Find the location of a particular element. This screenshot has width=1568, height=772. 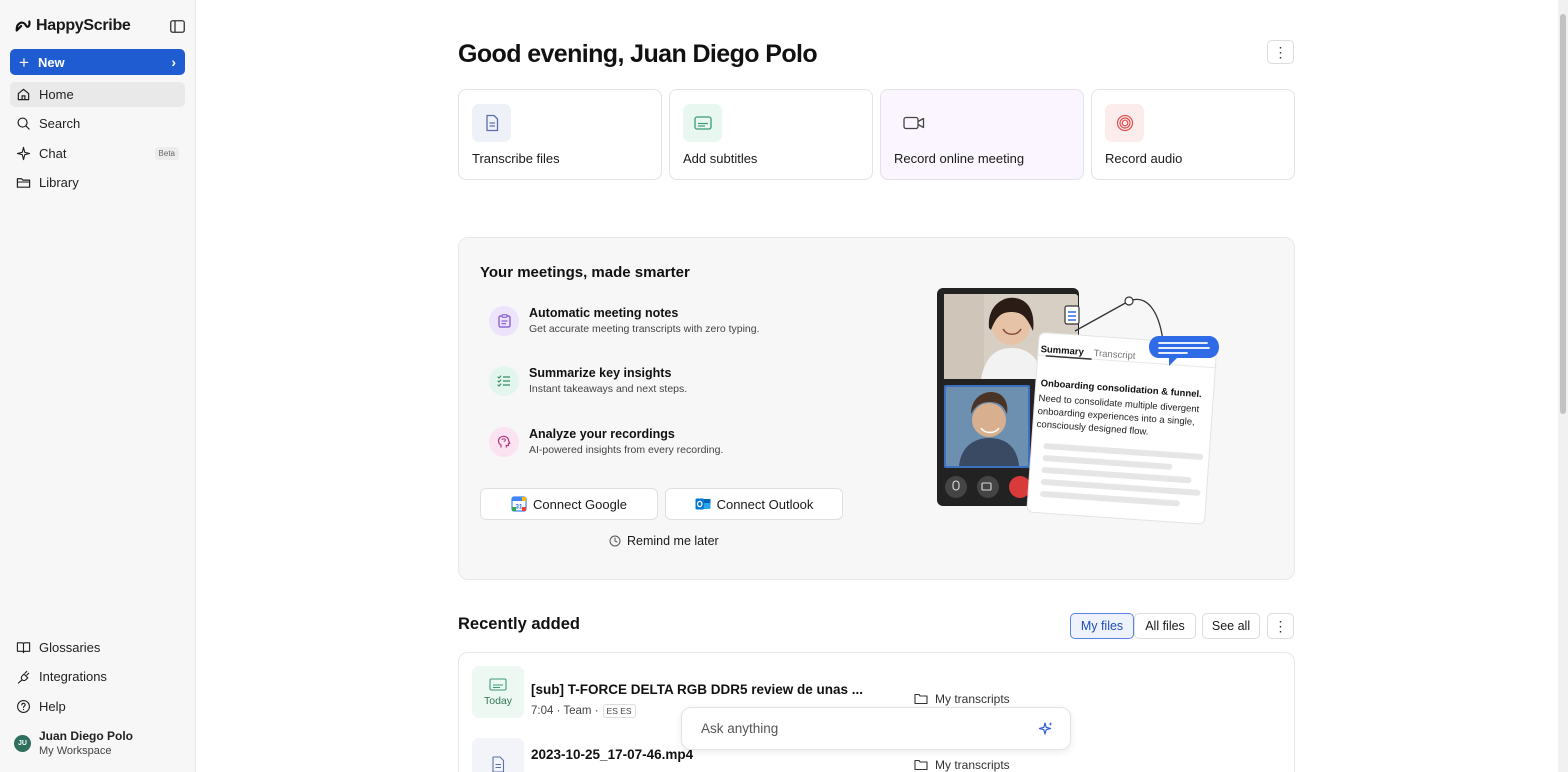

sidebar-item-label: Glossaries is located at coordinates (70, 647).